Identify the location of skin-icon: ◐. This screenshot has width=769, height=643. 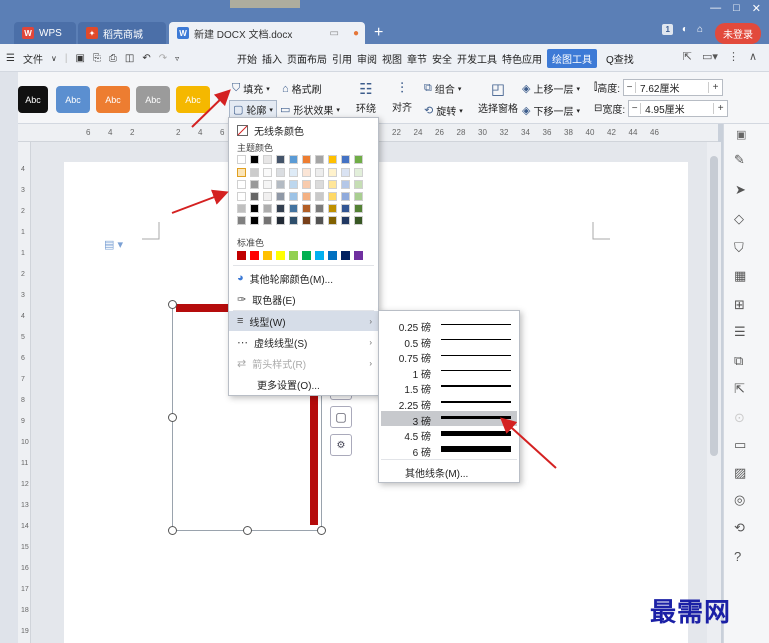
(685, 29).